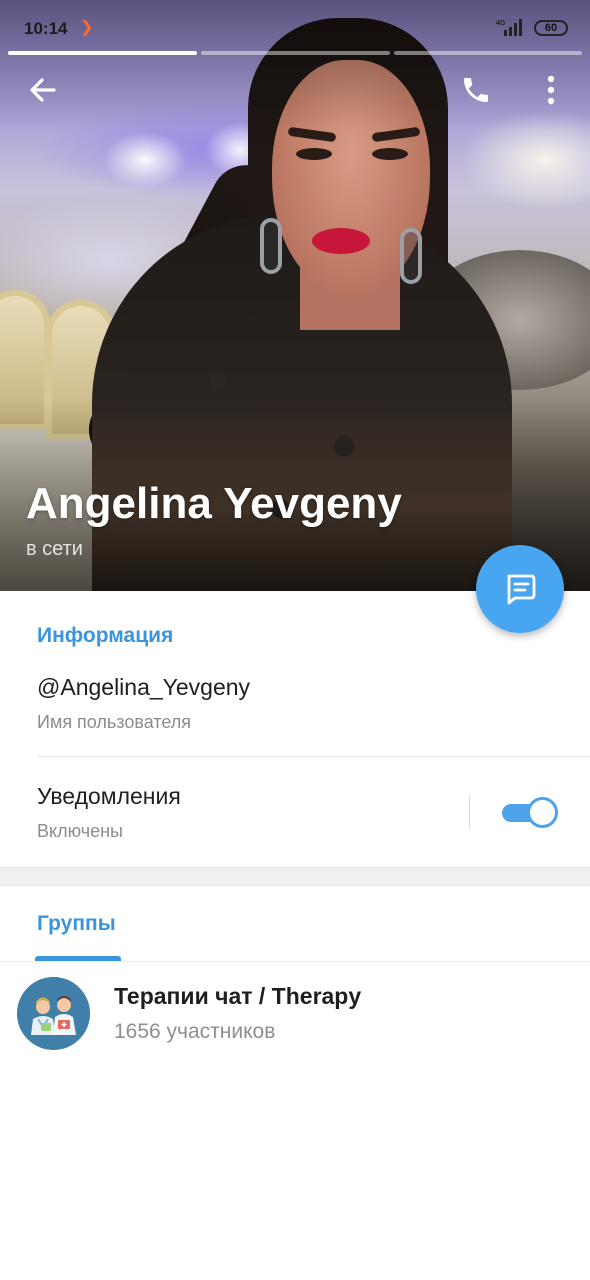 Image resolution: width=590 pixels, height=1280 pixels. I want to click on call-button, so click(476, 90).